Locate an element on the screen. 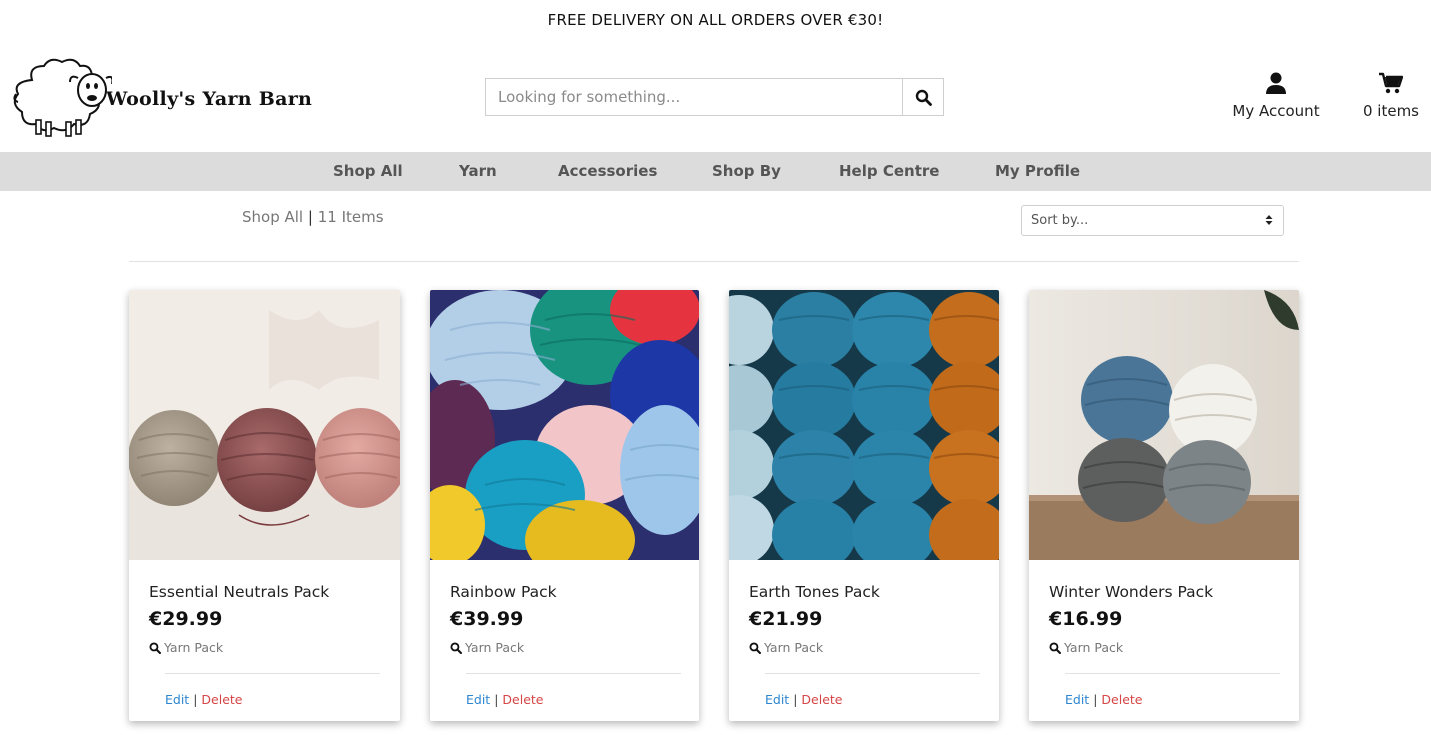 The width and height of the screenshot is (1431, 735). nav-item-accessories: Accessories is located at coordinates (607, 171).